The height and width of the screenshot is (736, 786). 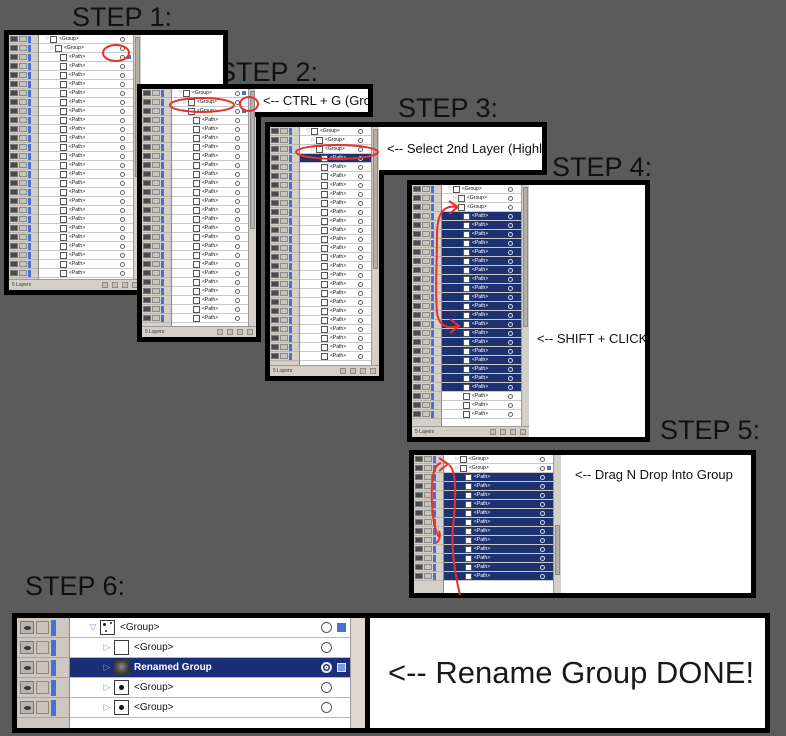 I want to click on palette-gutter, so click(x=429, y=524).